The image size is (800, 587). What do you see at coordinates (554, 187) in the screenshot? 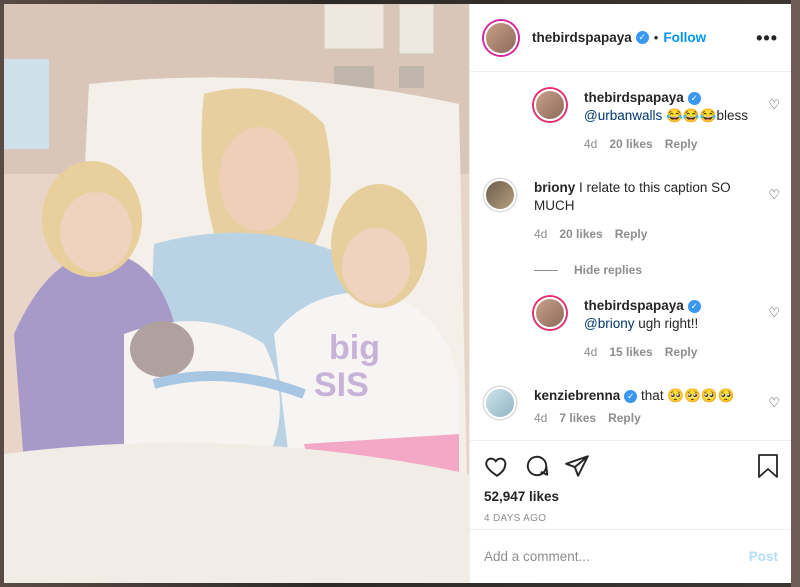
I see `comment-username: briony` at bounding box center [554, 187].